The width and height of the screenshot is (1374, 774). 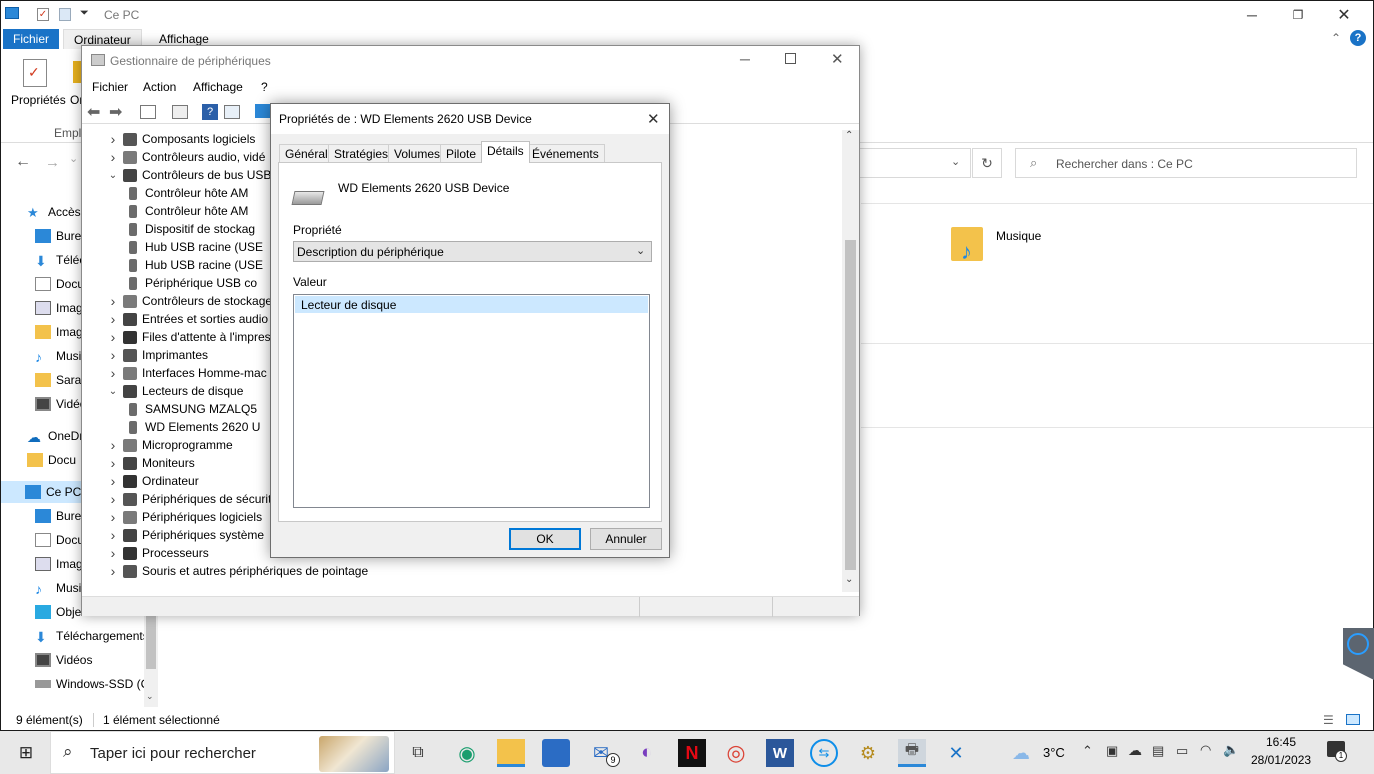 I want to click on nav-images: Imag, so click(x=59, y=308).